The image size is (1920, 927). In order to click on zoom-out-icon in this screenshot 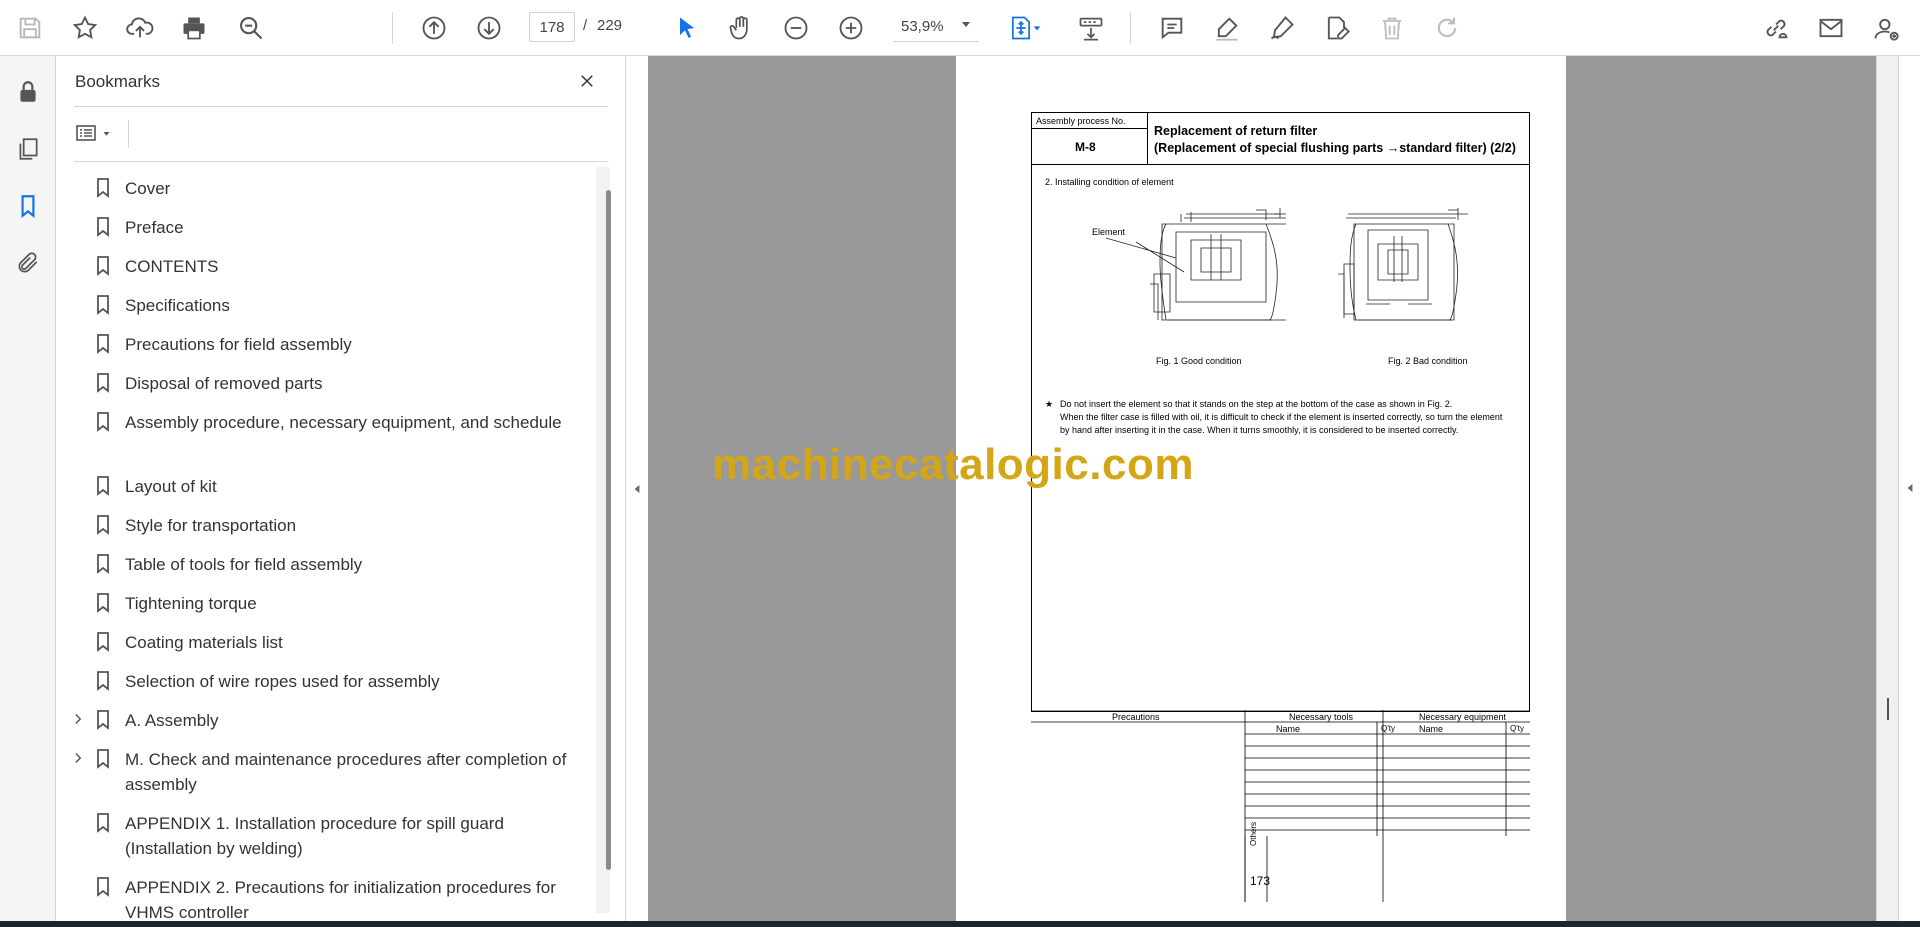, I will do `click(796, 28)`.